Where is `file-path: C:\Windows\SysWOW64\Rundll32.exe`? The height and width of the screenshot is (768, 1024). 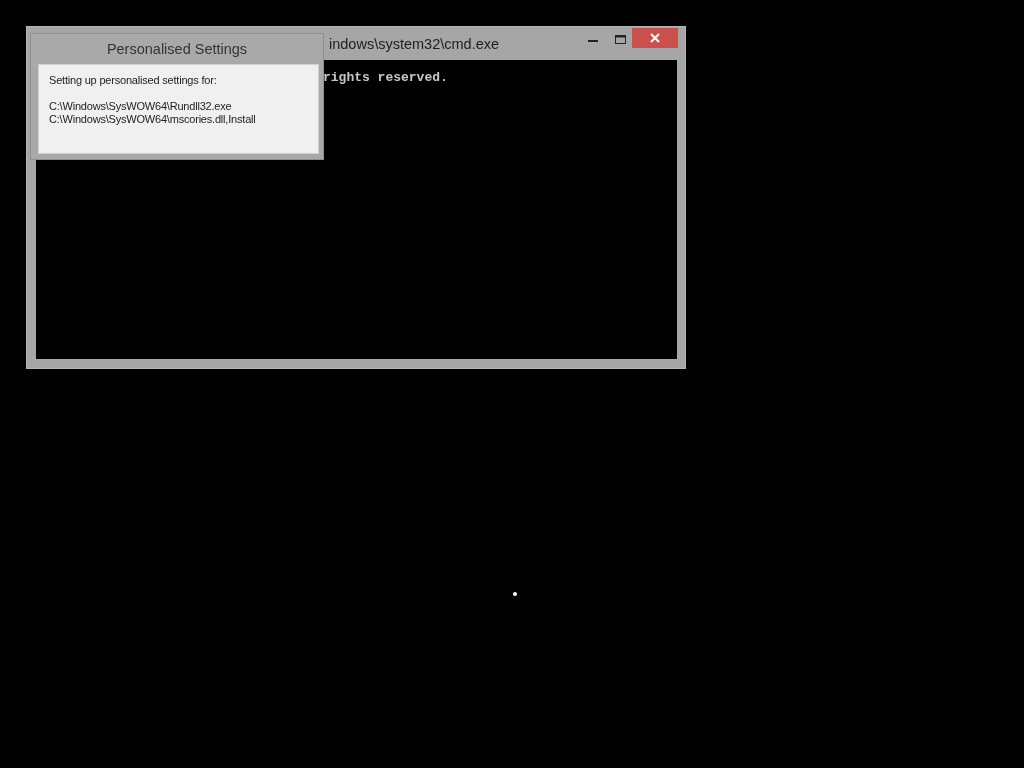 file-path: C:\Windows\SysWOW64\Rundll32.exe is located at coordinates (141, 106).